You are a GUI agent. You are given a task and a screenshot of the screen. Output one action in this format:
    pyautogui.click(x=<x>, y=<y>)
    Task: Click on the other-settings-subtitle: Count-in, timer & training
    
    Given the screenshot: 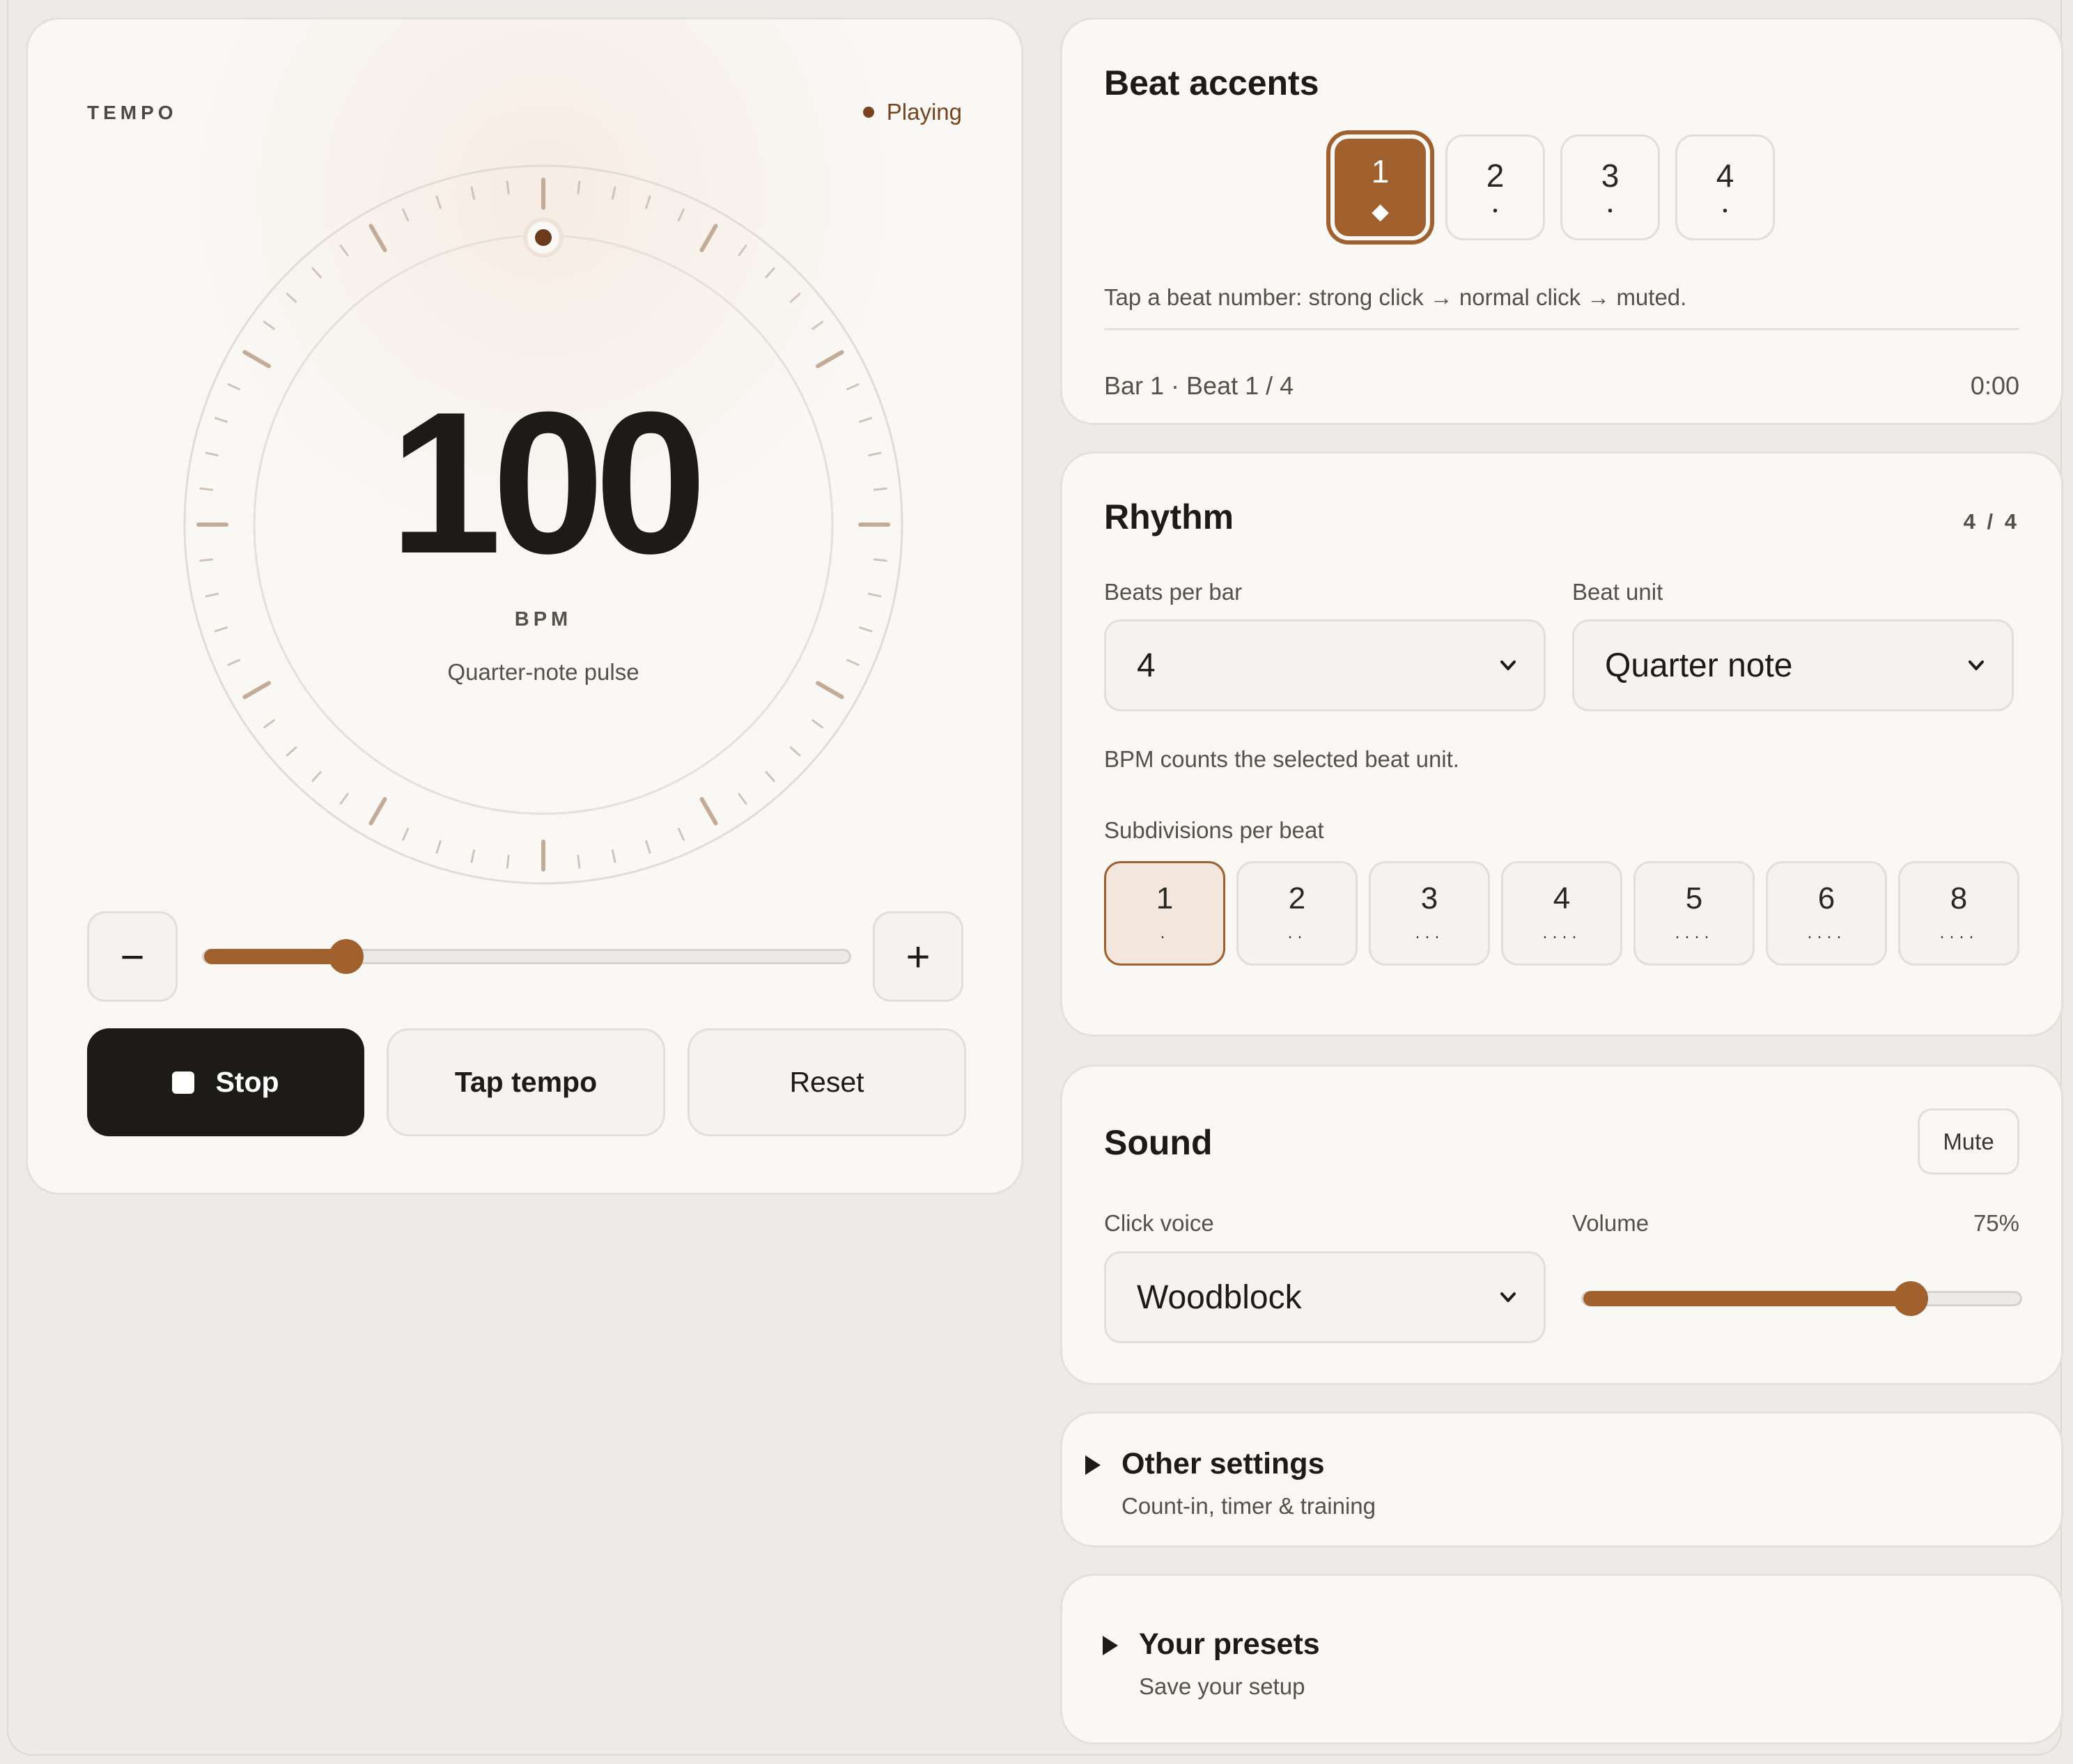 What is the action you would take?
    pyautogui.click(x=1248, y=1506)
    